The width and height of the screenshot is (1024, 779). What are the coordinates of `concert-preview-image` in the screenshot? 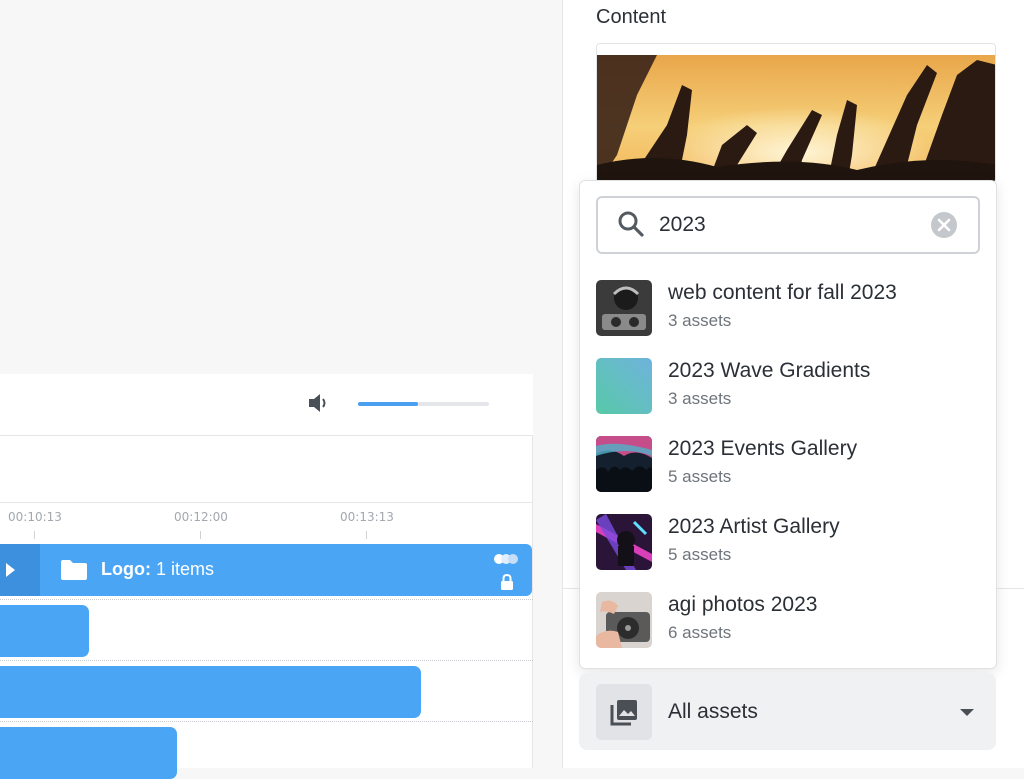 It's located at (796, 118).